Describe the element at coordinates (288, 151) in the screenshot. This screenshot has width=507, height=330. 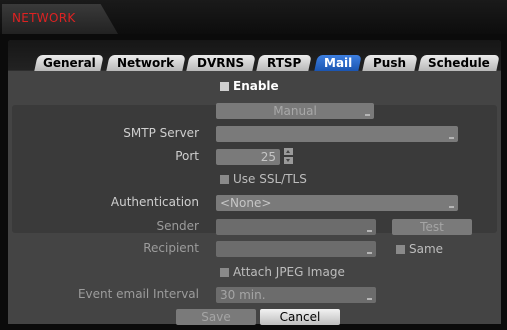
I see `spin-up-icon` at that location.